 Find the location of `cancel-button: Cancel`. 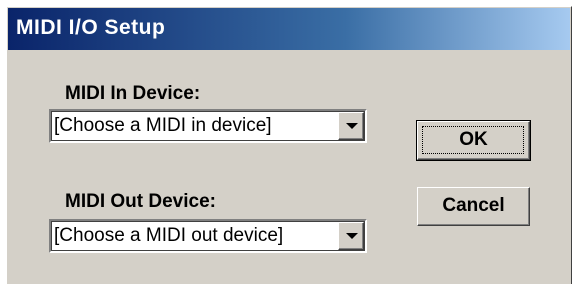

cancel-button: Cancel is located at coordinates (473, 206).